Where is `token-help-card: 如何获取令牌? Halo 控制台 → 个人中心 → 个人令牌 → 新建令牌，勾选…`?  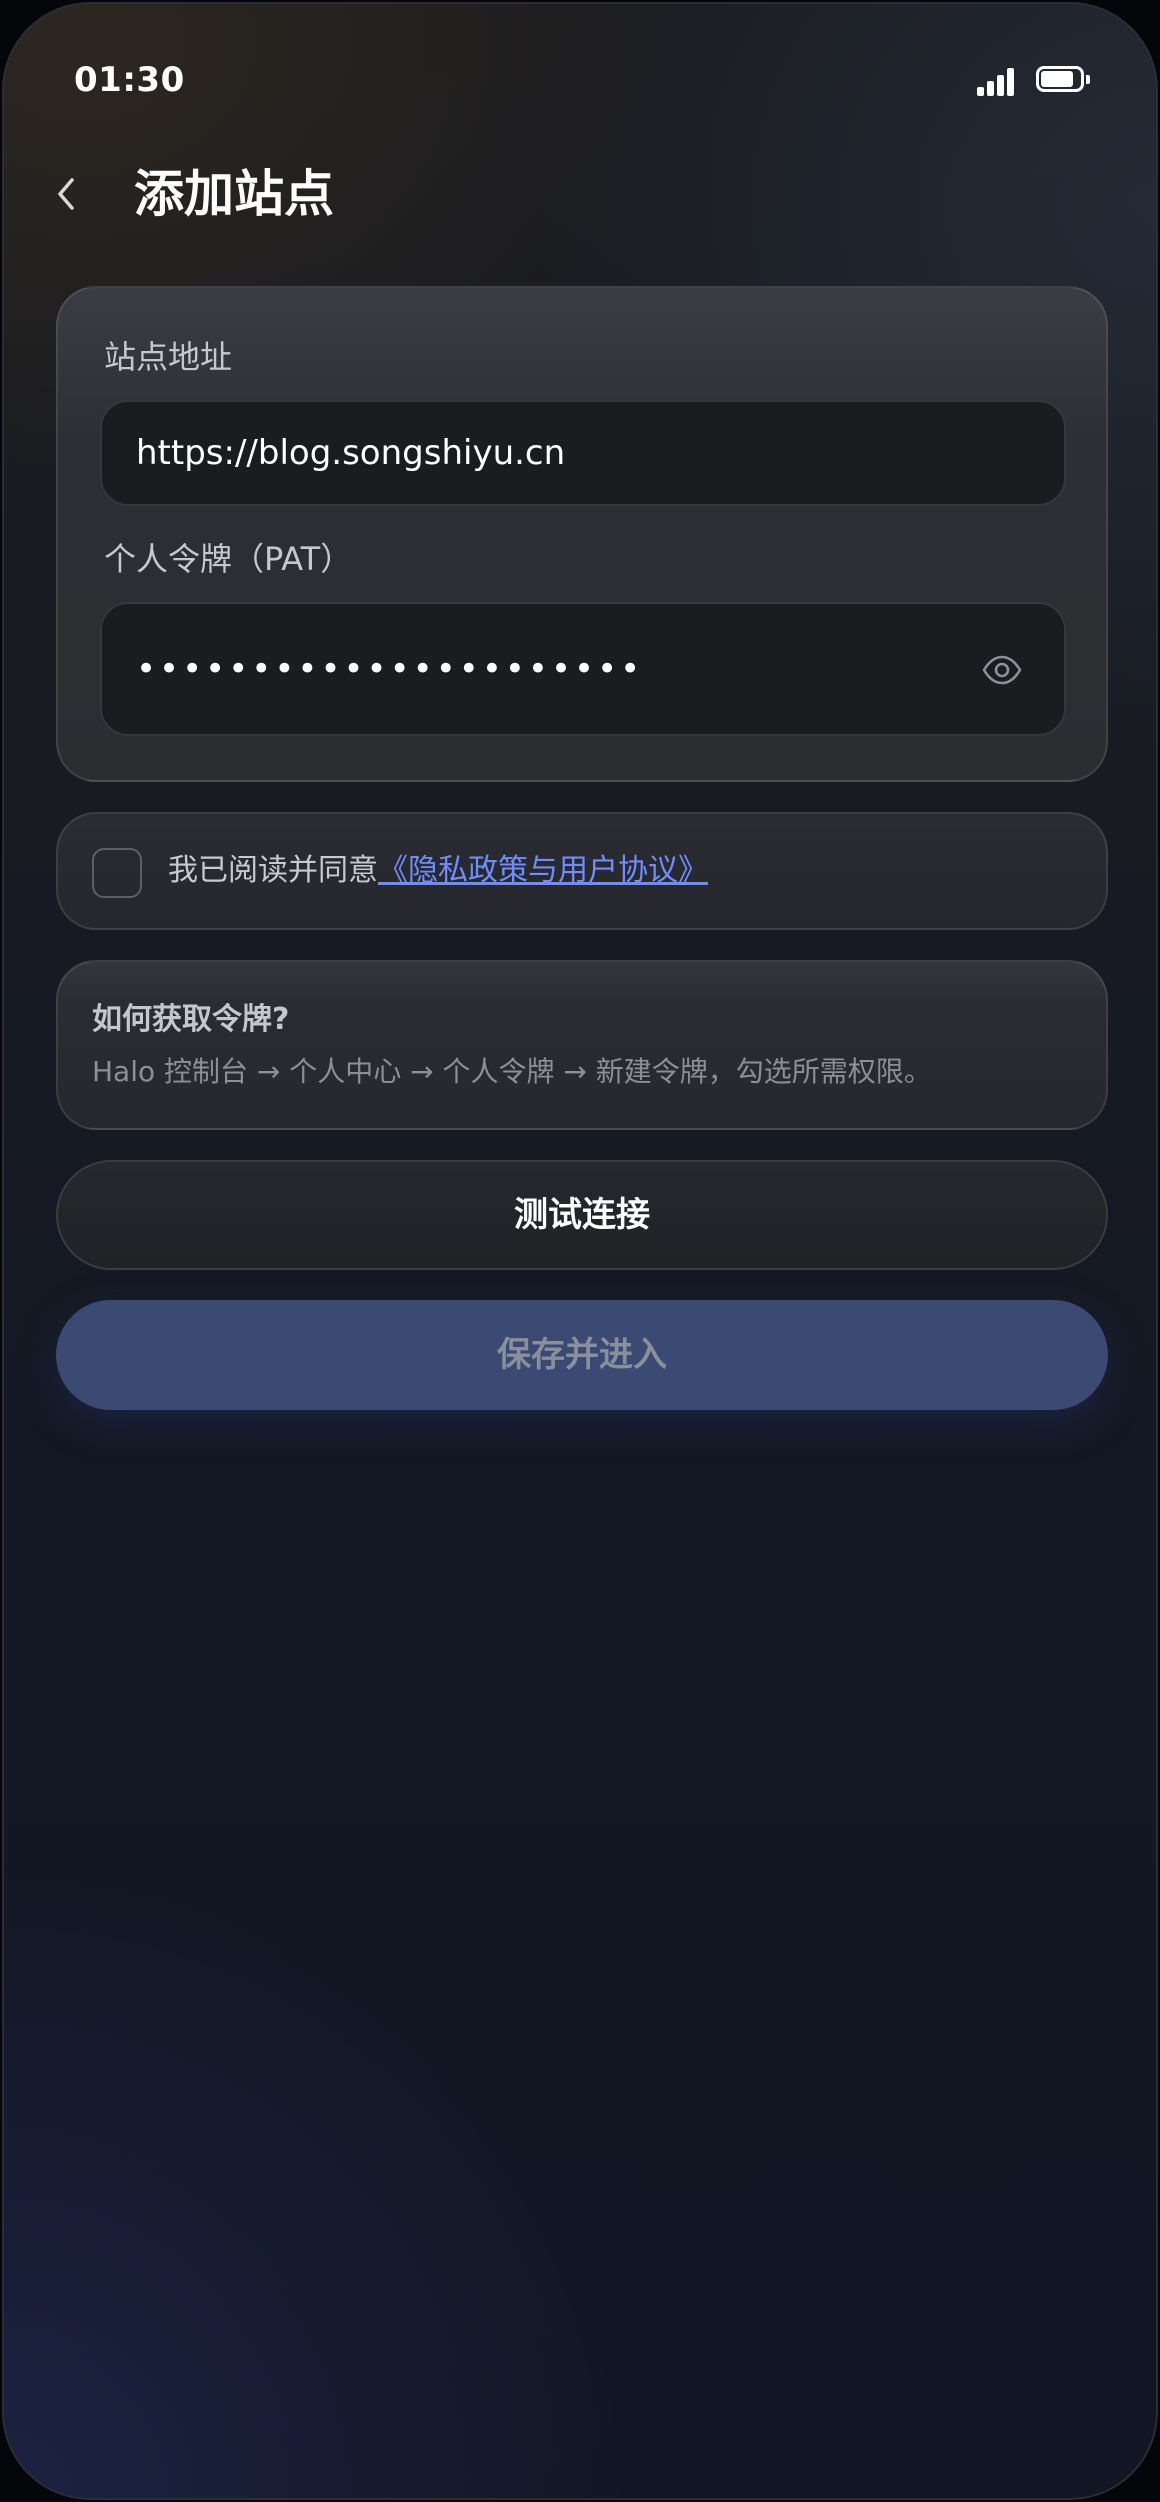 token-help-card: 如何获取令牌? Halo 控制台 → 个人中心 → 个人令牌 → 新建令牌，勾选… is located at coordinates (582, 1045).